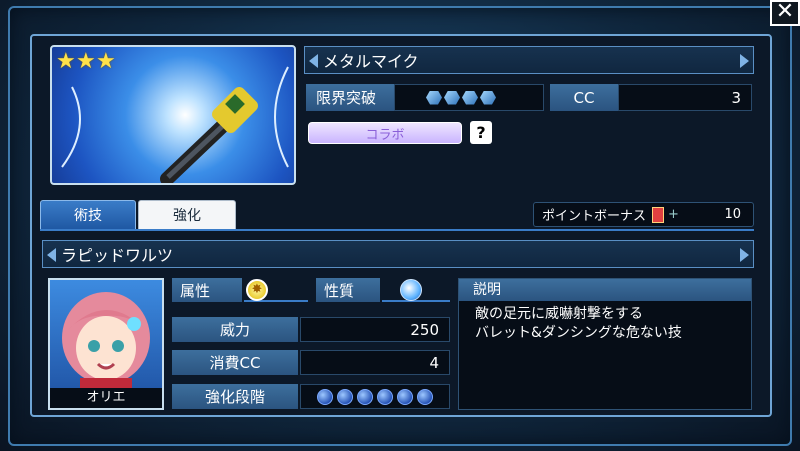 This screenshot has height=451, width=800. I want to click on description-label: 説明, so click(605, 290).